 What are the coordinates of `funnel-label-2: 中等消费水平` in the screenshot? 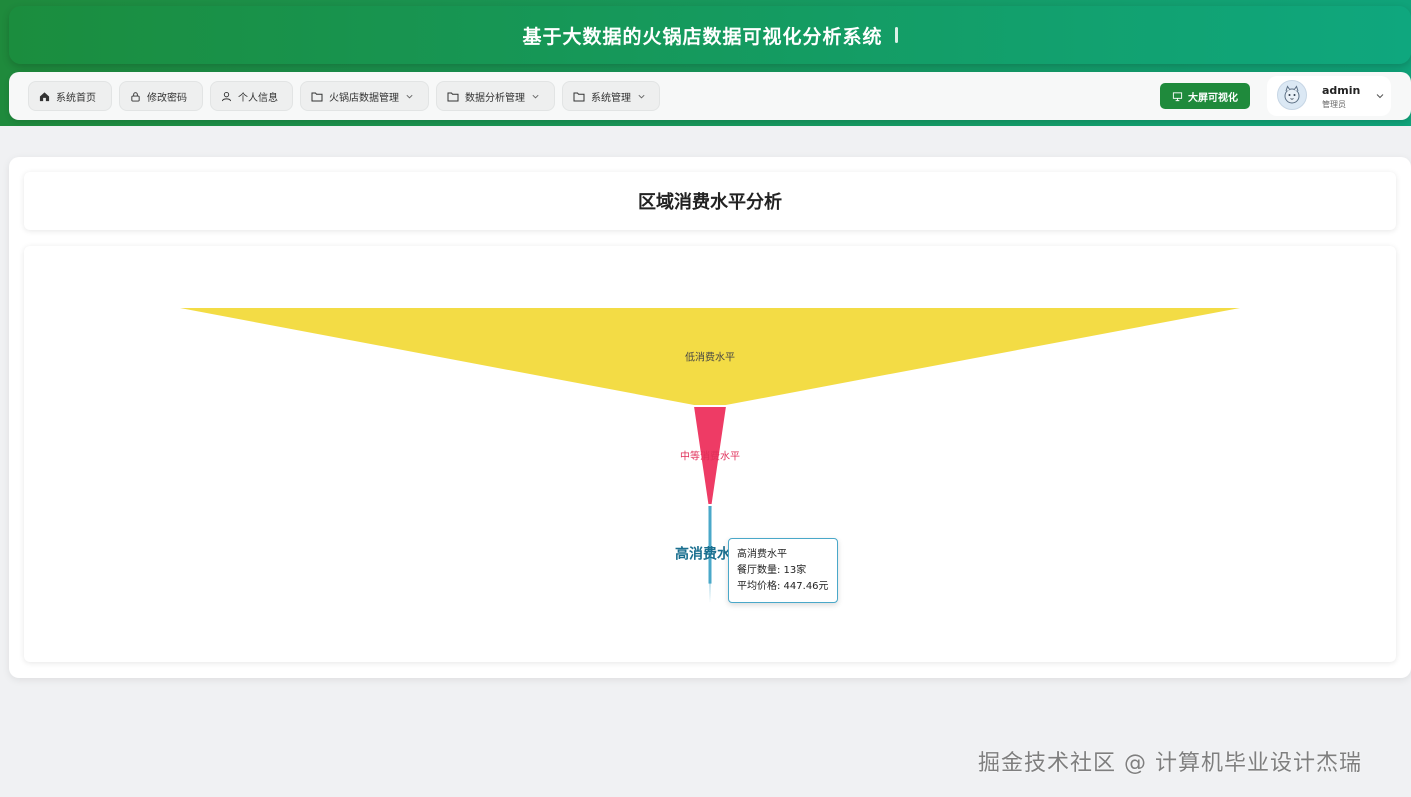 It's located at (710, 456).